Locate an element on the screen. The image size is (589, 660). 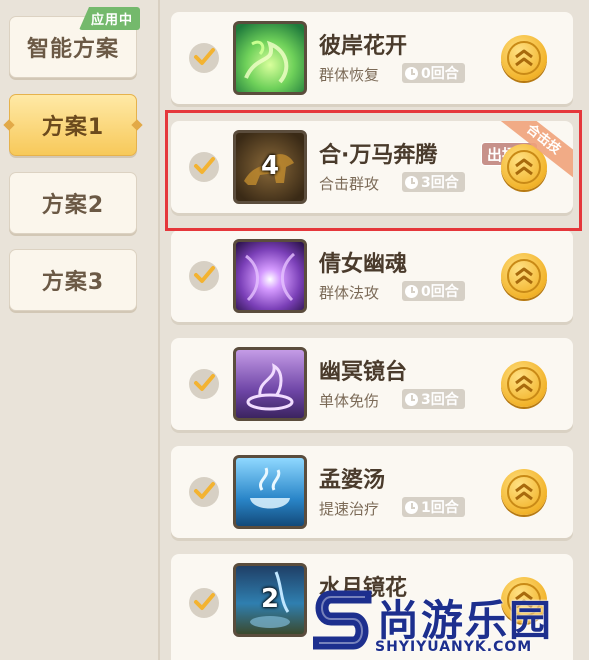
skill-icon-moon-mirror: 2 is located at coordinates (270, 600).